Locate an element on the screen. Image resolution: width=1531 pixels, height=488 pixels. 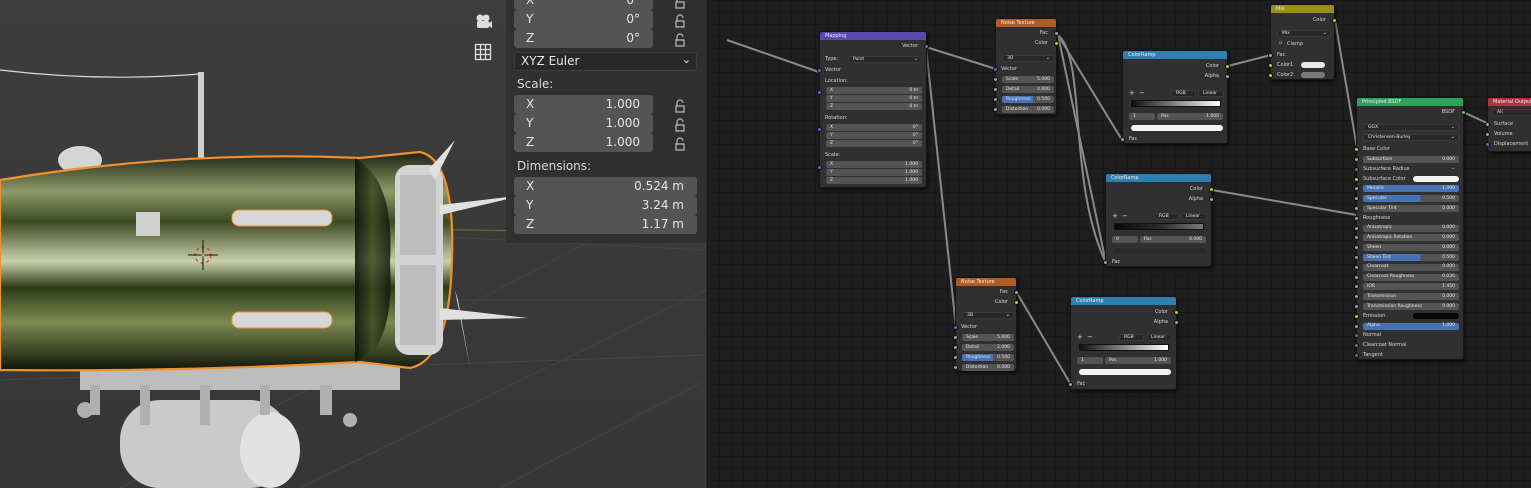
transmission-roughness-field: Transmission Roughness 0.000 is located at coordinates (1411, 306).